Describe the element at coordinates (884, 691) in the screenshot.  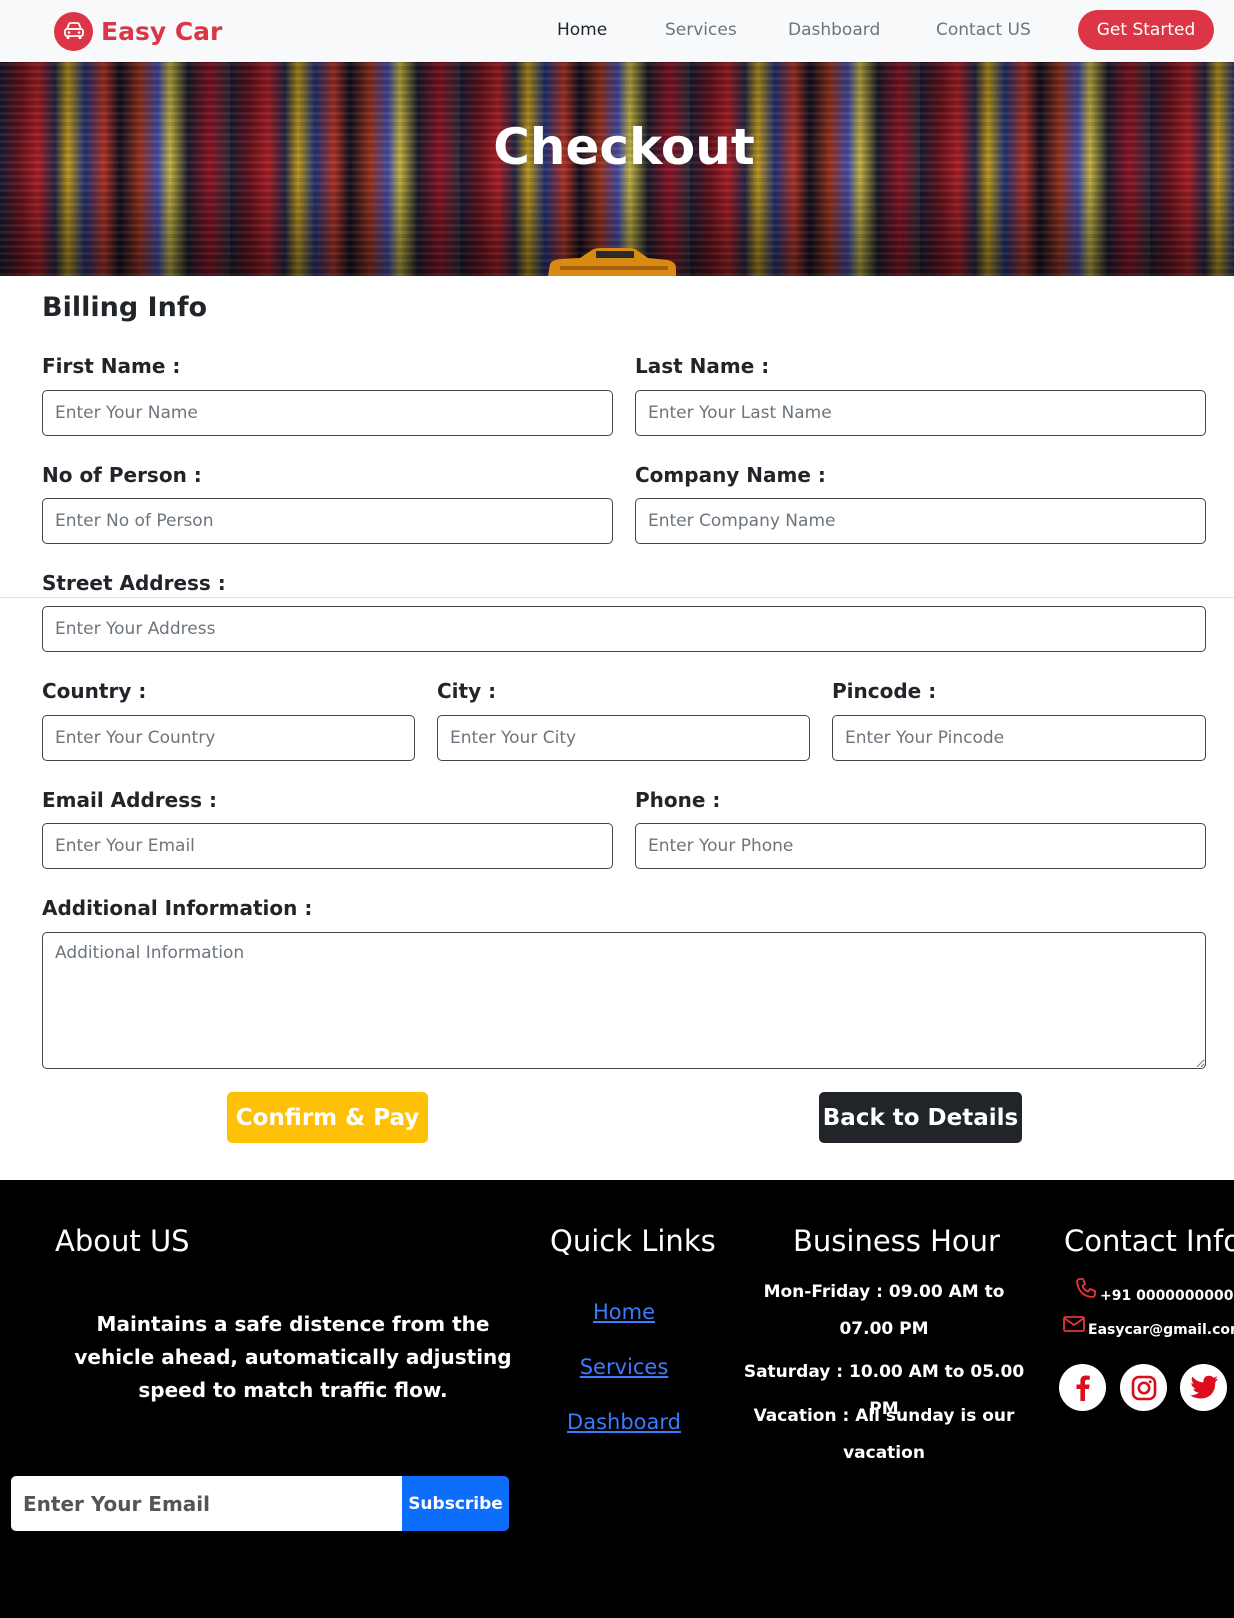
I see `pincode-label: Pincode :` at that location.